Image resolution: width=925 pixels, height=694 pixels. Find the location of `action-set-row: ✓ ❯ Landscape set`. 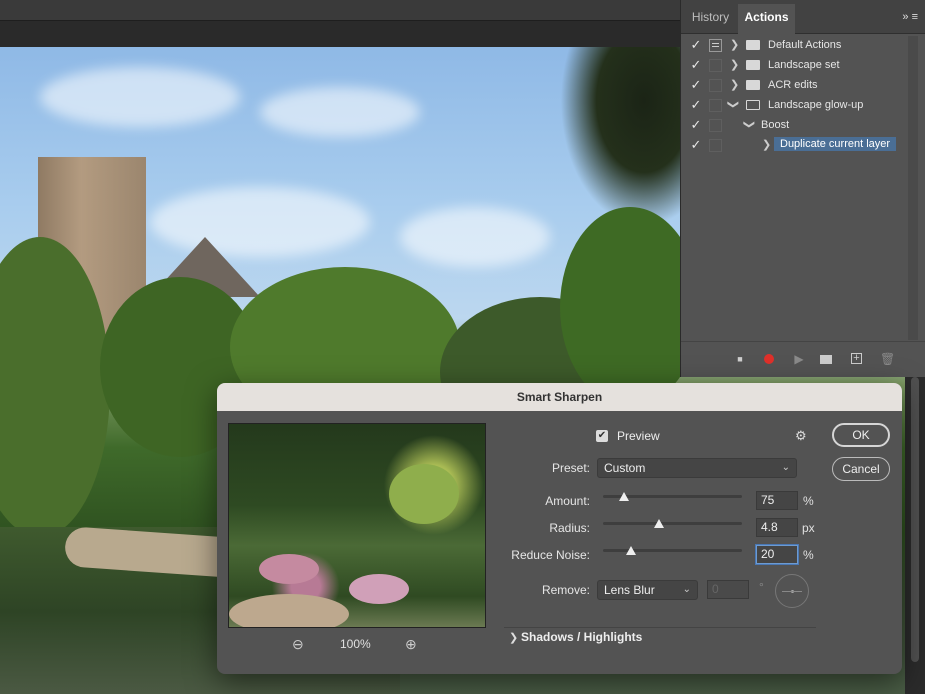

action-set-row: ✓ ❯ Landscape set is located at coordinates (796, 66).